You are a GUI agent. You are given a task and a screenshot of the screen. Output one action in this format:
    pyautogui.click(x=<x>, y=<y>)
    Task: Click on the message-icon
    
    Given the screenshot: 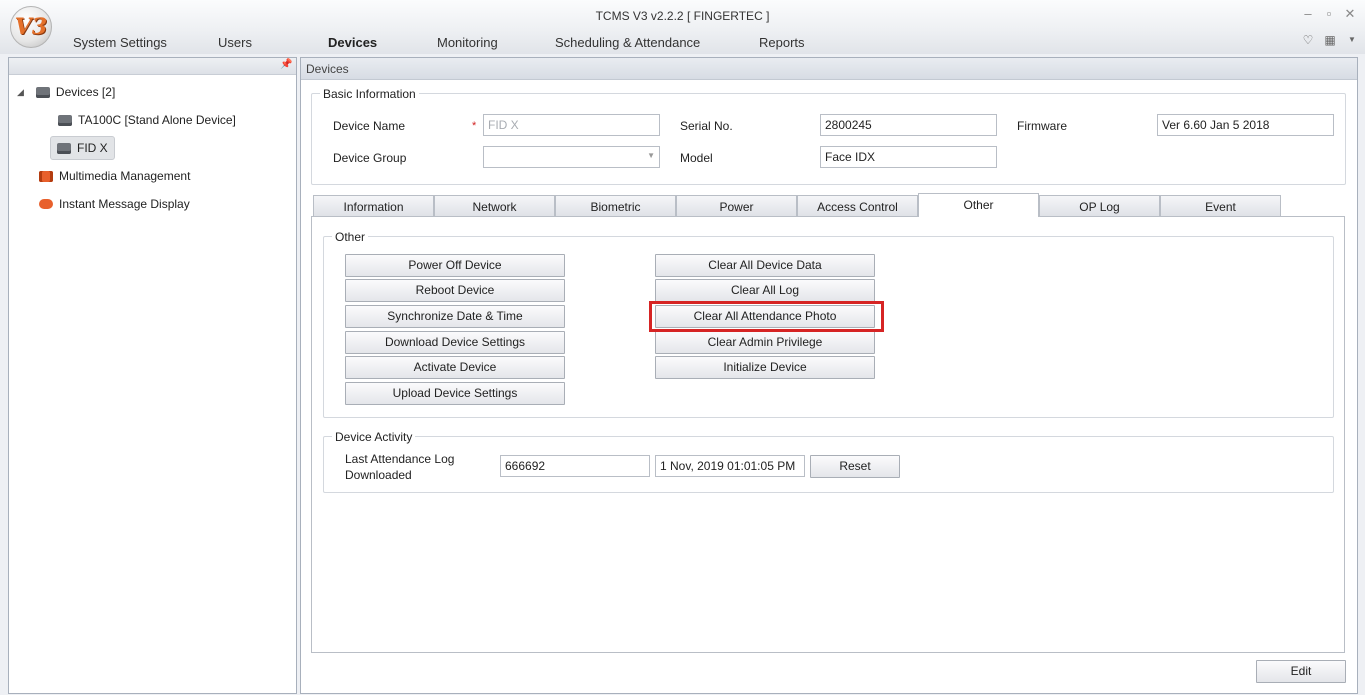 What is the action you would take?
    pyautogui.click(x=46, y=204)
    